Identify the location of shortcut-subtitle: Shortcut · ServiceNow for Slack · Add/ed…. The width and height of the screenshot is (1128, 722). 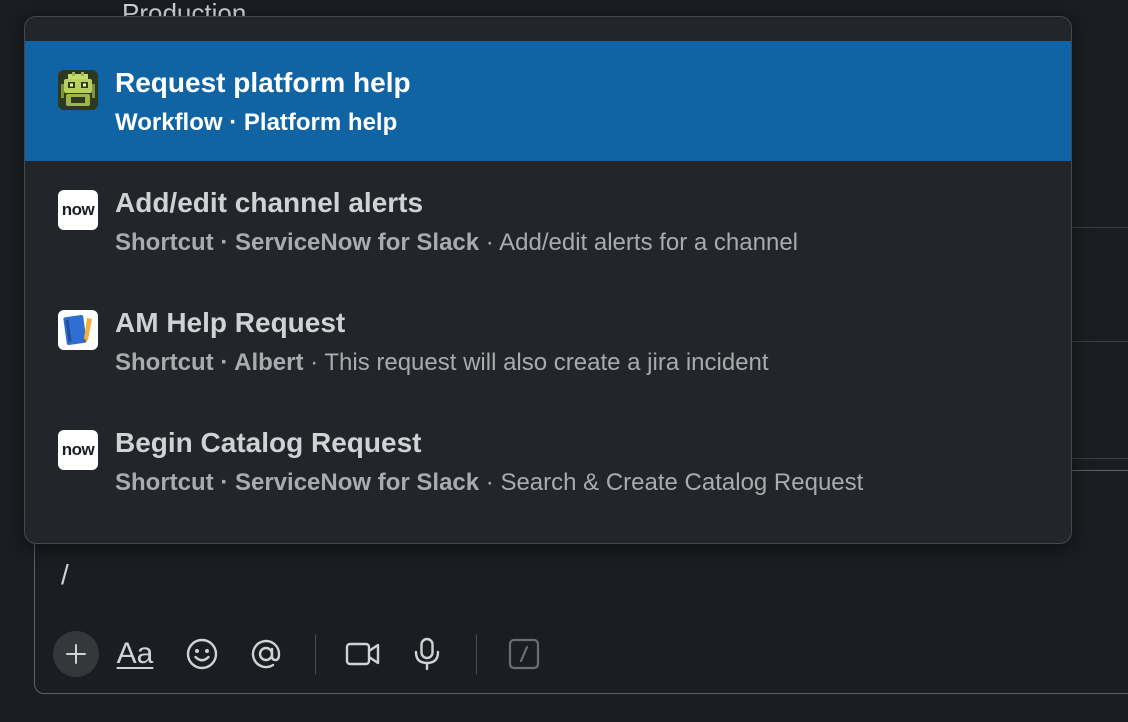
(456, 242).